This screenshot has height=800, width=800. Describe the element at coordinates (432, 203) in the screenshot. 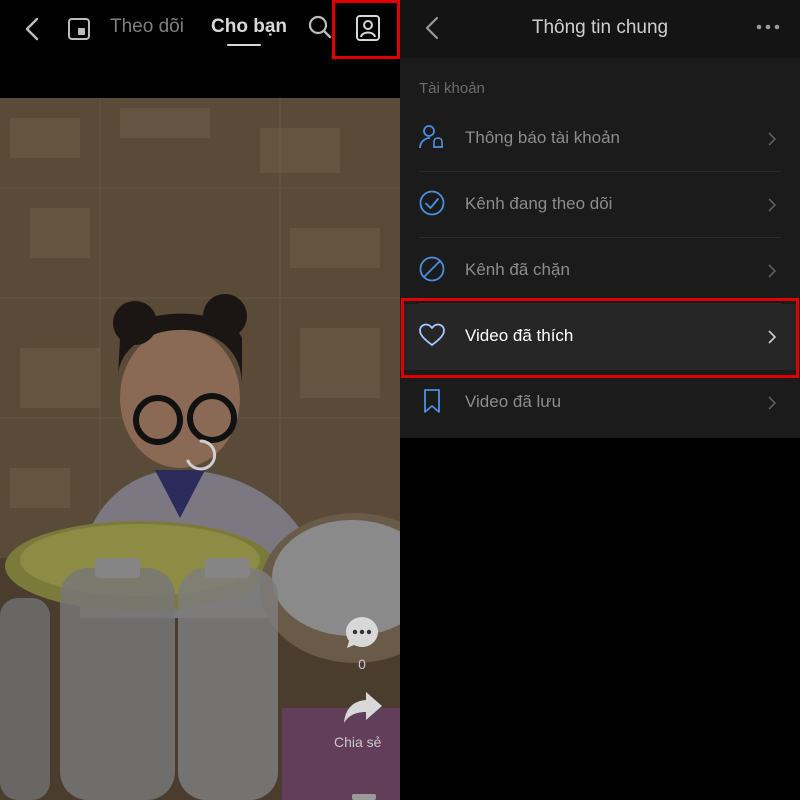

I see `check-circle-icon` at that location.